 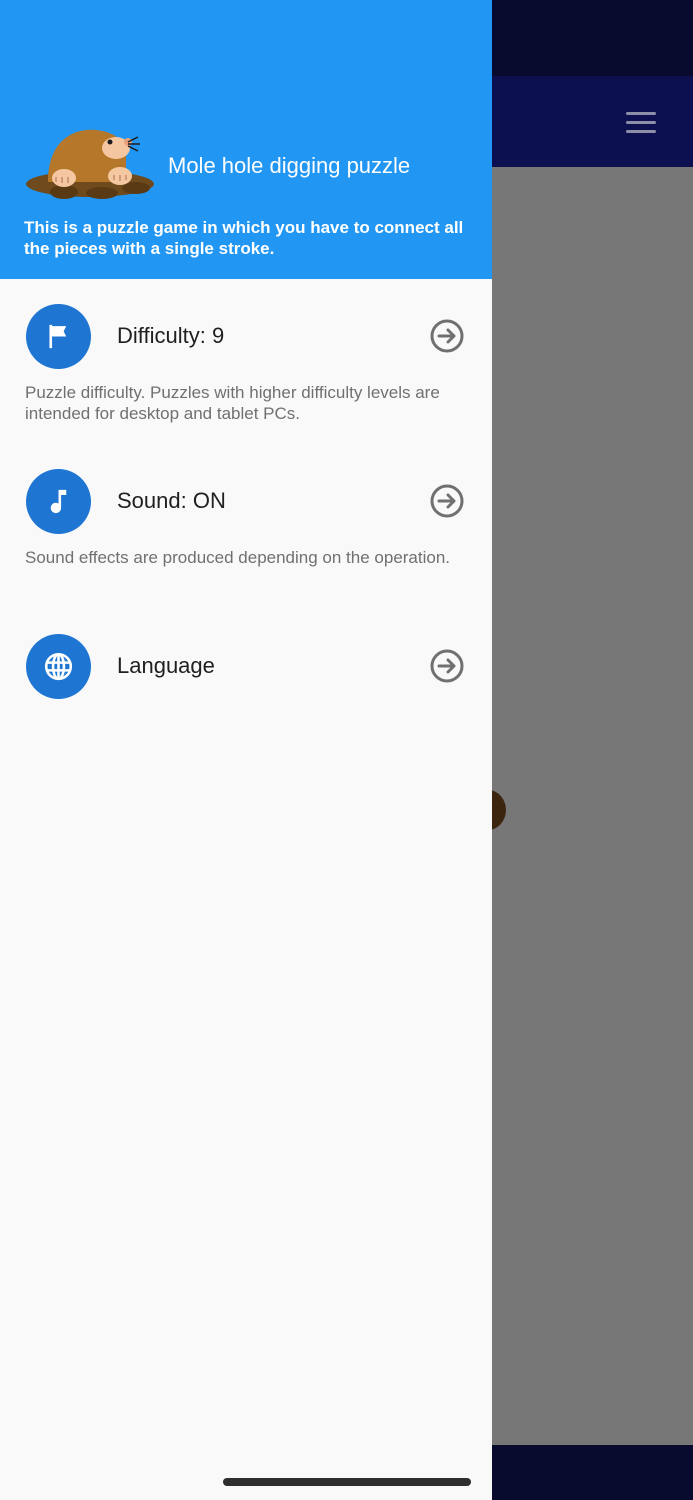 I want to click on menu-item-language: Language, so click(x=246, y=667).